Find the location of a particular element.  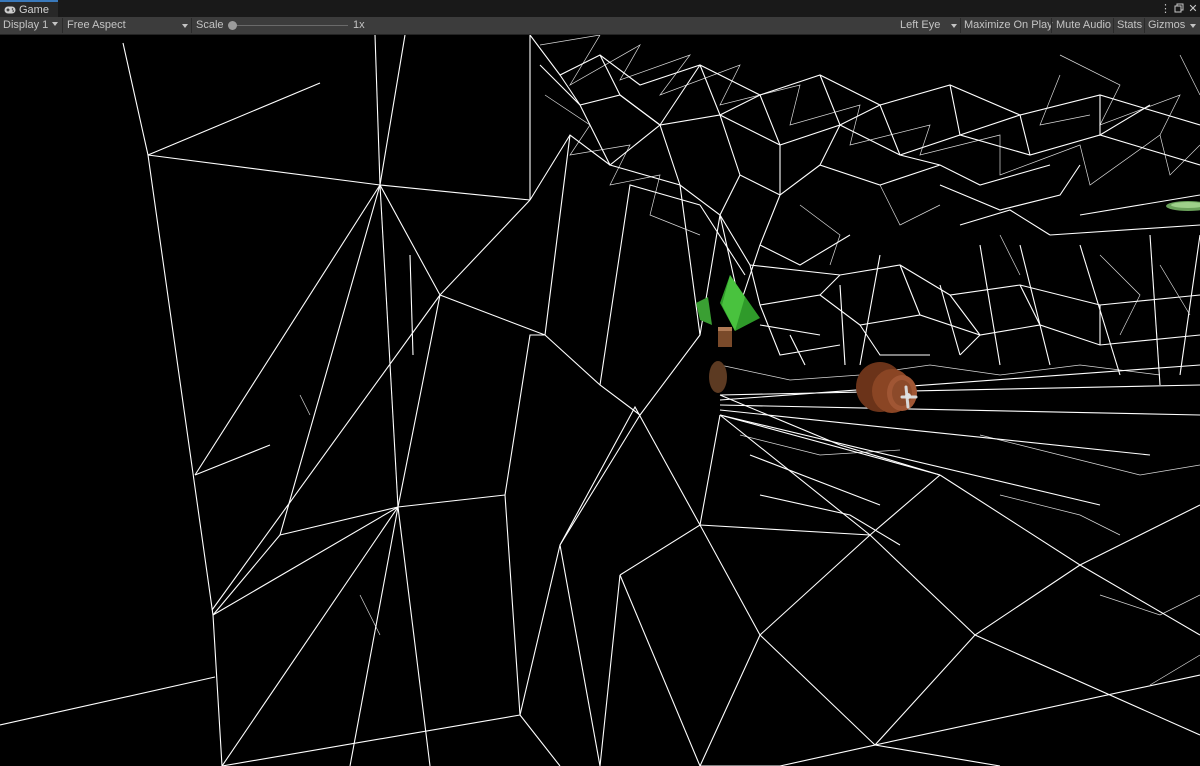

mute-audio-toggle: Mute Audio is located at coordinates (1083, 25).